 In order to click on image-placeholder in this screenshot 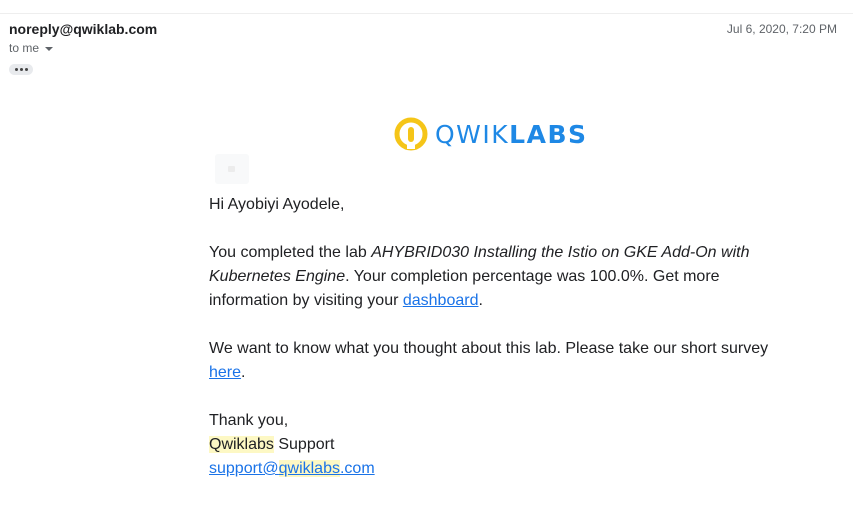, I will do `click(232, 169)`.